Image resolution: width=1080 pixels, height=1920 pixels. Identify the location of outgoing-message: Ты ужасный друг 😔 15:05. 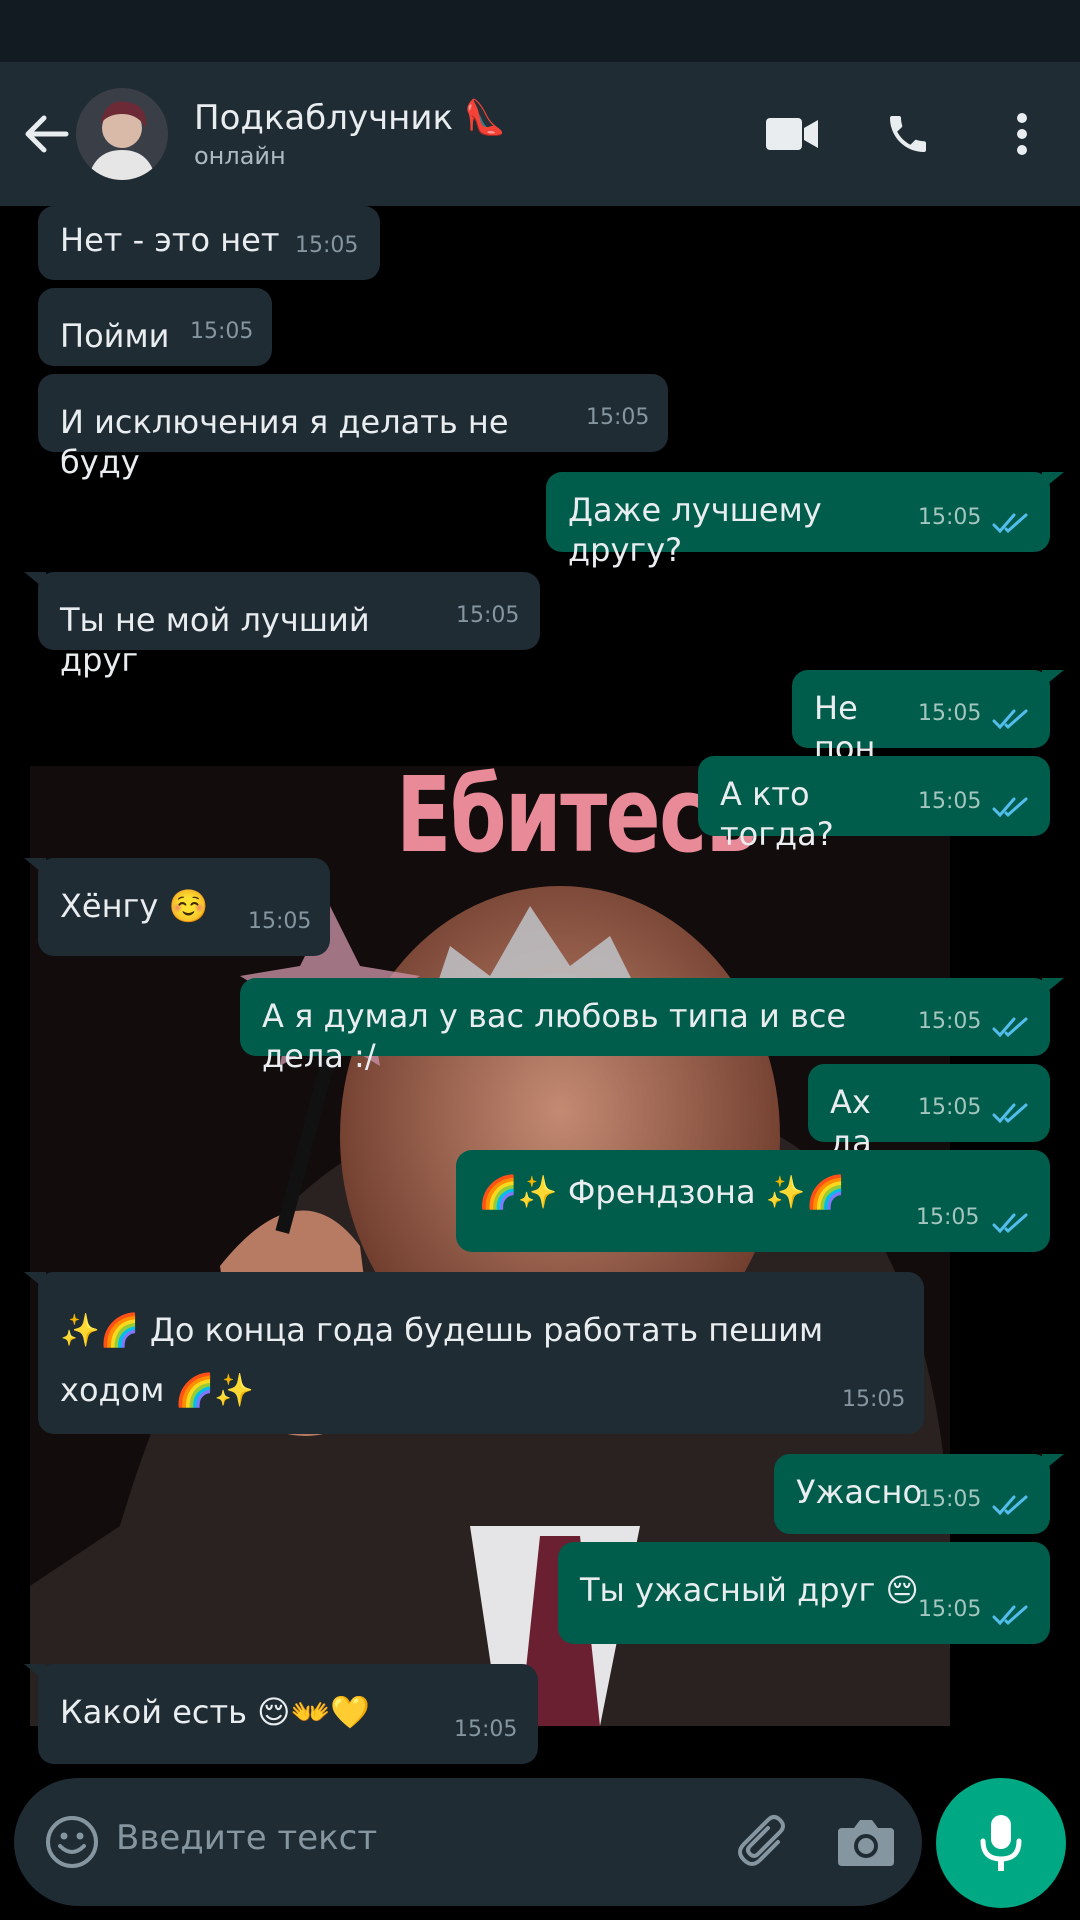
(804, 1593).